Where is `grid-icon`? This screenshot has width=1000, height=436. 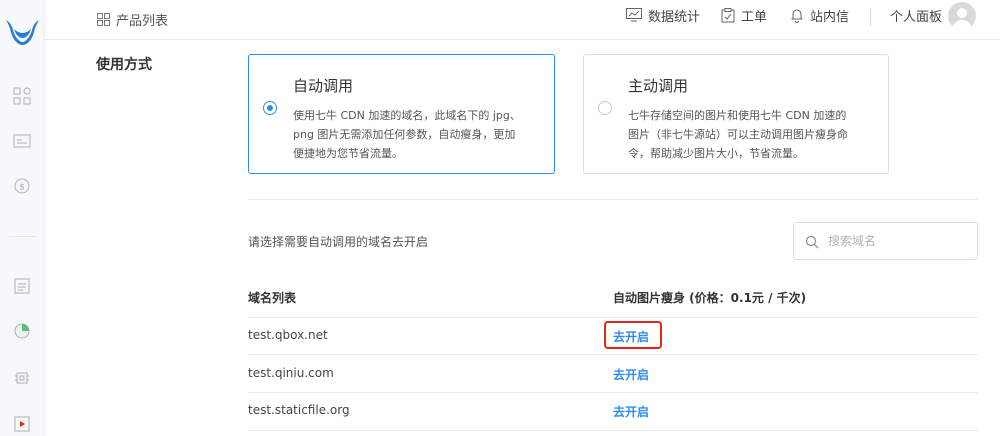
grid-icon is located at coordinates (103, 19).